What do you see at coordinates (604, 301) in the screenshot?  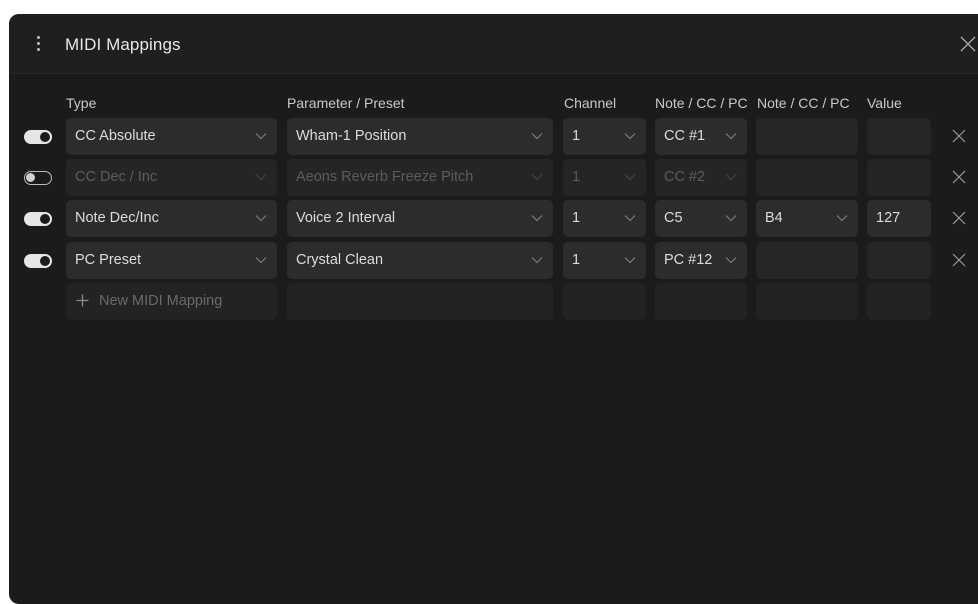 I see `new-channel-placeholder` at bounding box center [604, 301].